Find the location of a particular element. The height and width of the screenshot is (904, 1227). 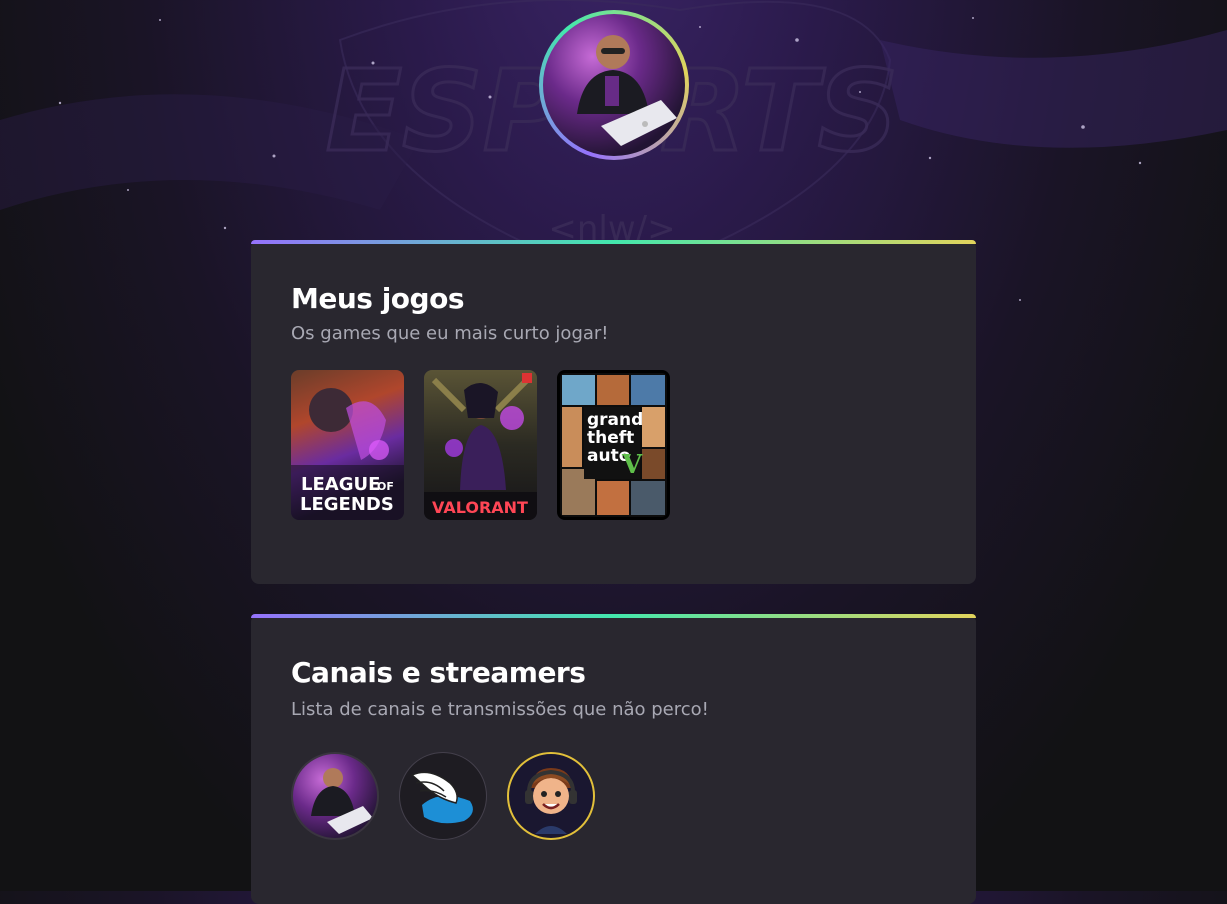

gta-logo-numeral: V is located at coordinates (632, 465).